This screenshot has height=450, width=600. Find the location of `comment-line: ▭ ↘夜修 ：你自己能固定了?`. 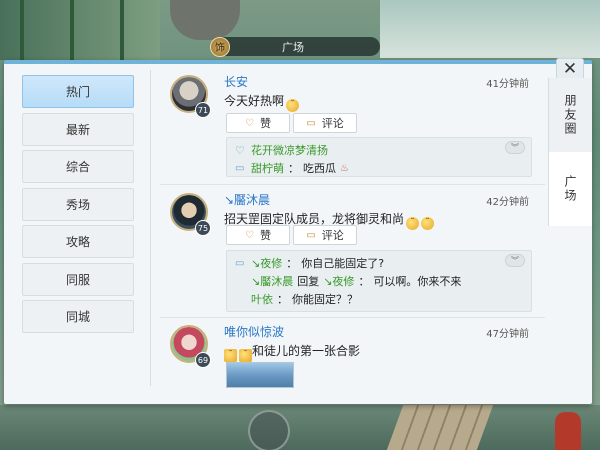

comment-line: ▭ ↘夜修 ：你自己能固定了? is located at coordinates (379, 263).